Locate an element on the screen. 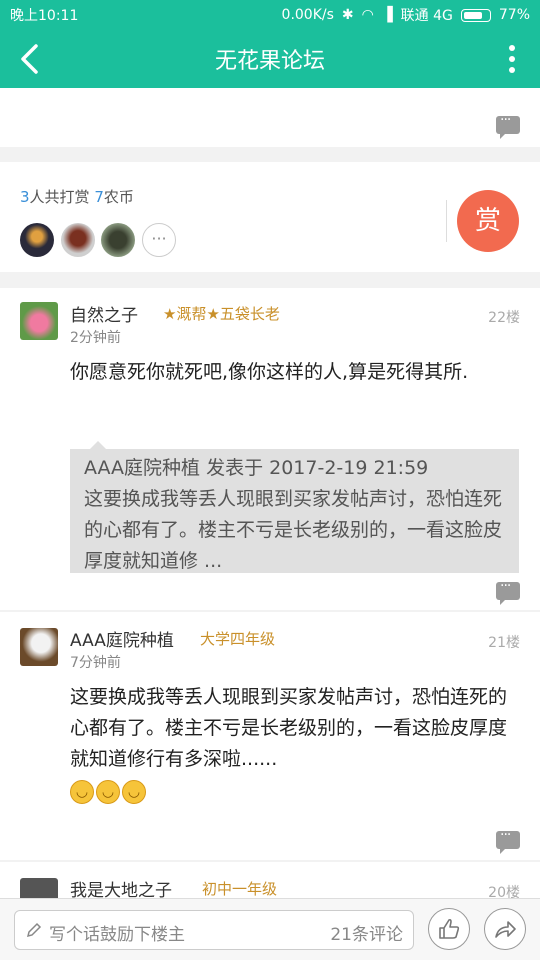 The height and width of the screenshot is (960, 540). status-time: 晚上10:11 is located at coordinates (44, 16).